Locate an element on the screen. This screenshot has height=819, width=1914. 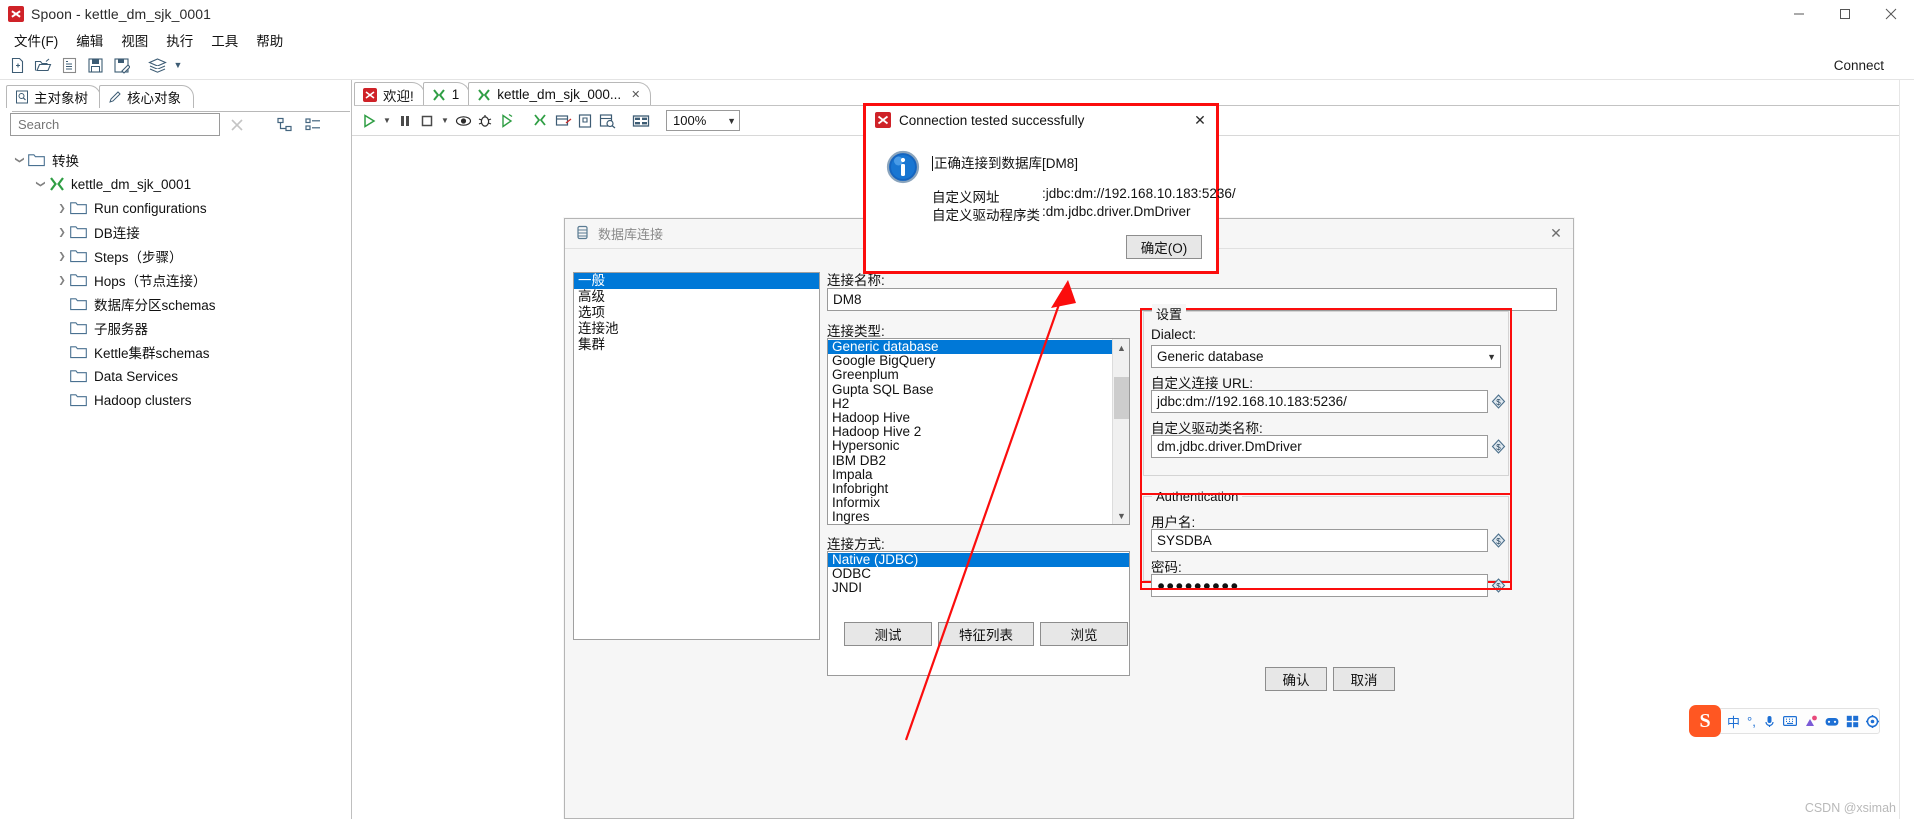
menu-edit: 编辑 is located at coordinates (89, 40).